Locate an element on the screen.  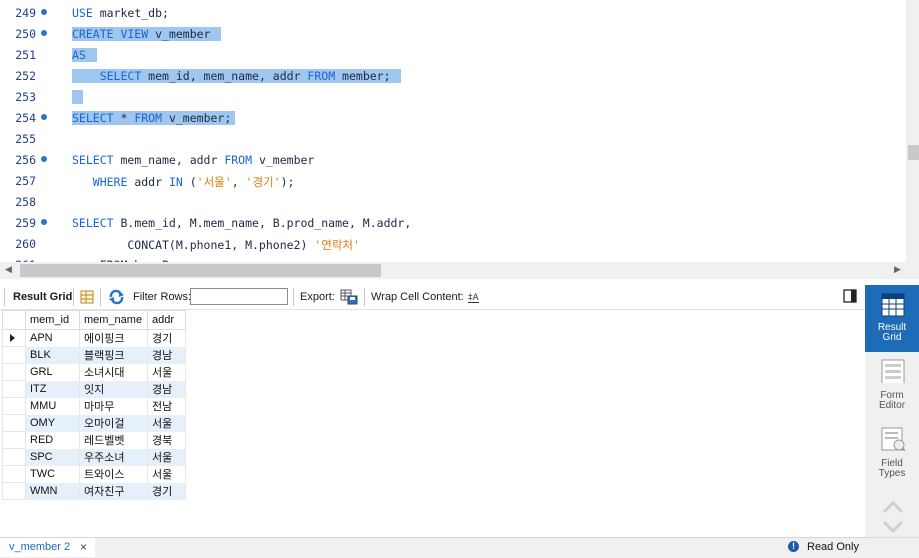
code-line: 255 is located at coordinates (453, 138).